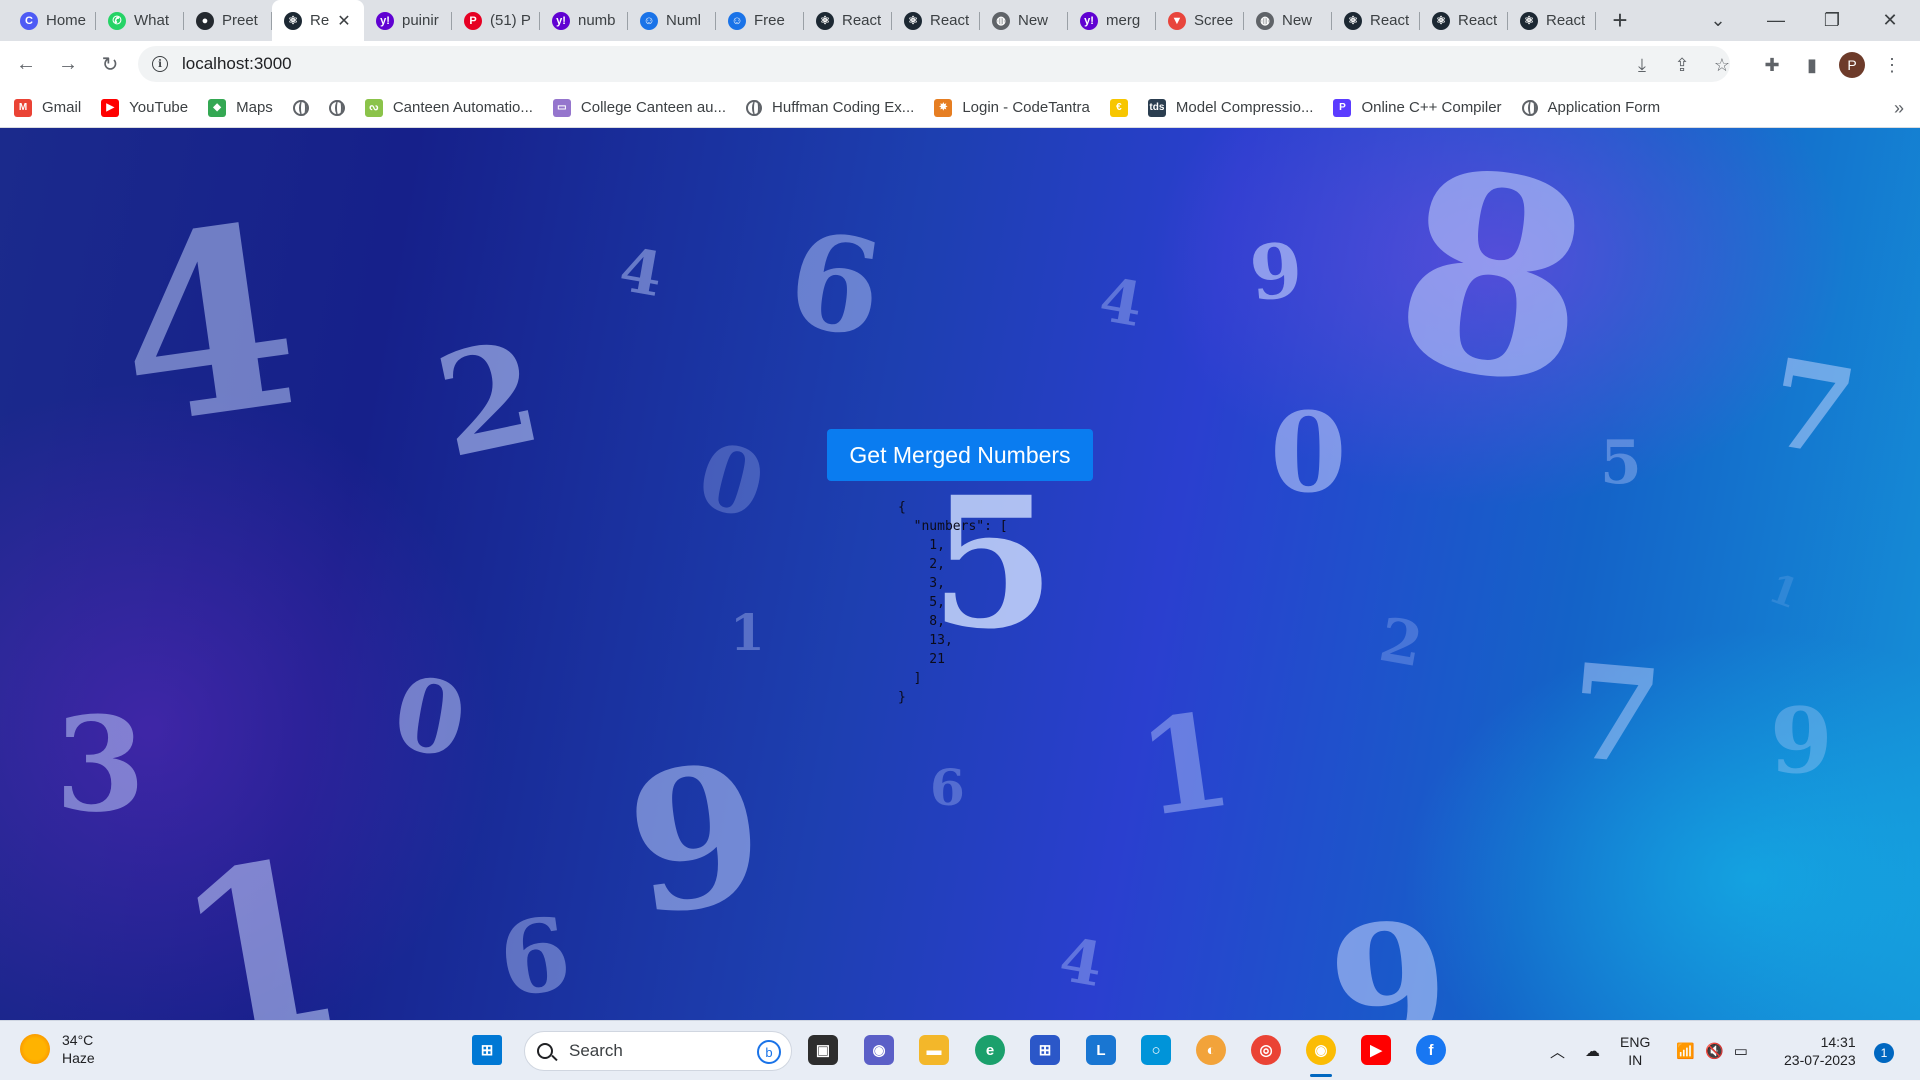 The image size is (1920, 1081). Describe the element at coordinates (1820, 1051) in the screenshot. I see `clock: 14:31 23-07-2023` at that location.